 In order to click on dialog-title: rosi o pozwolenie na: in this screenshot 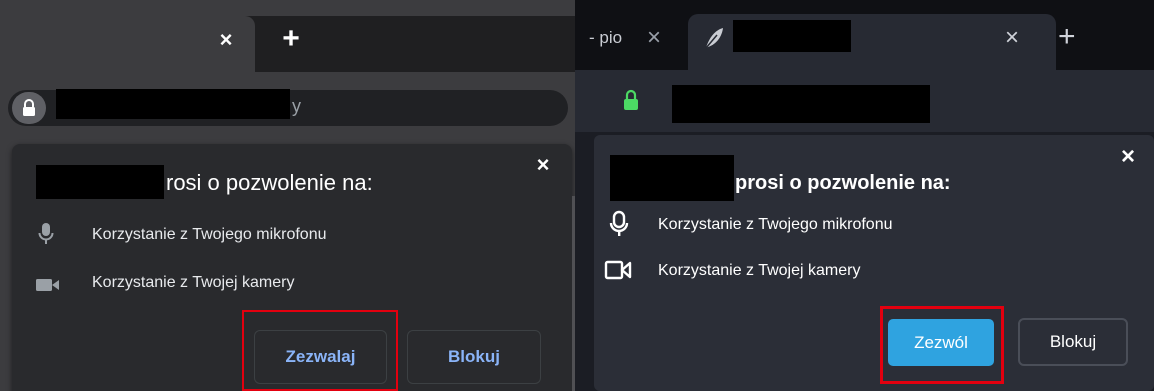, I will do `click(269, 182)`.